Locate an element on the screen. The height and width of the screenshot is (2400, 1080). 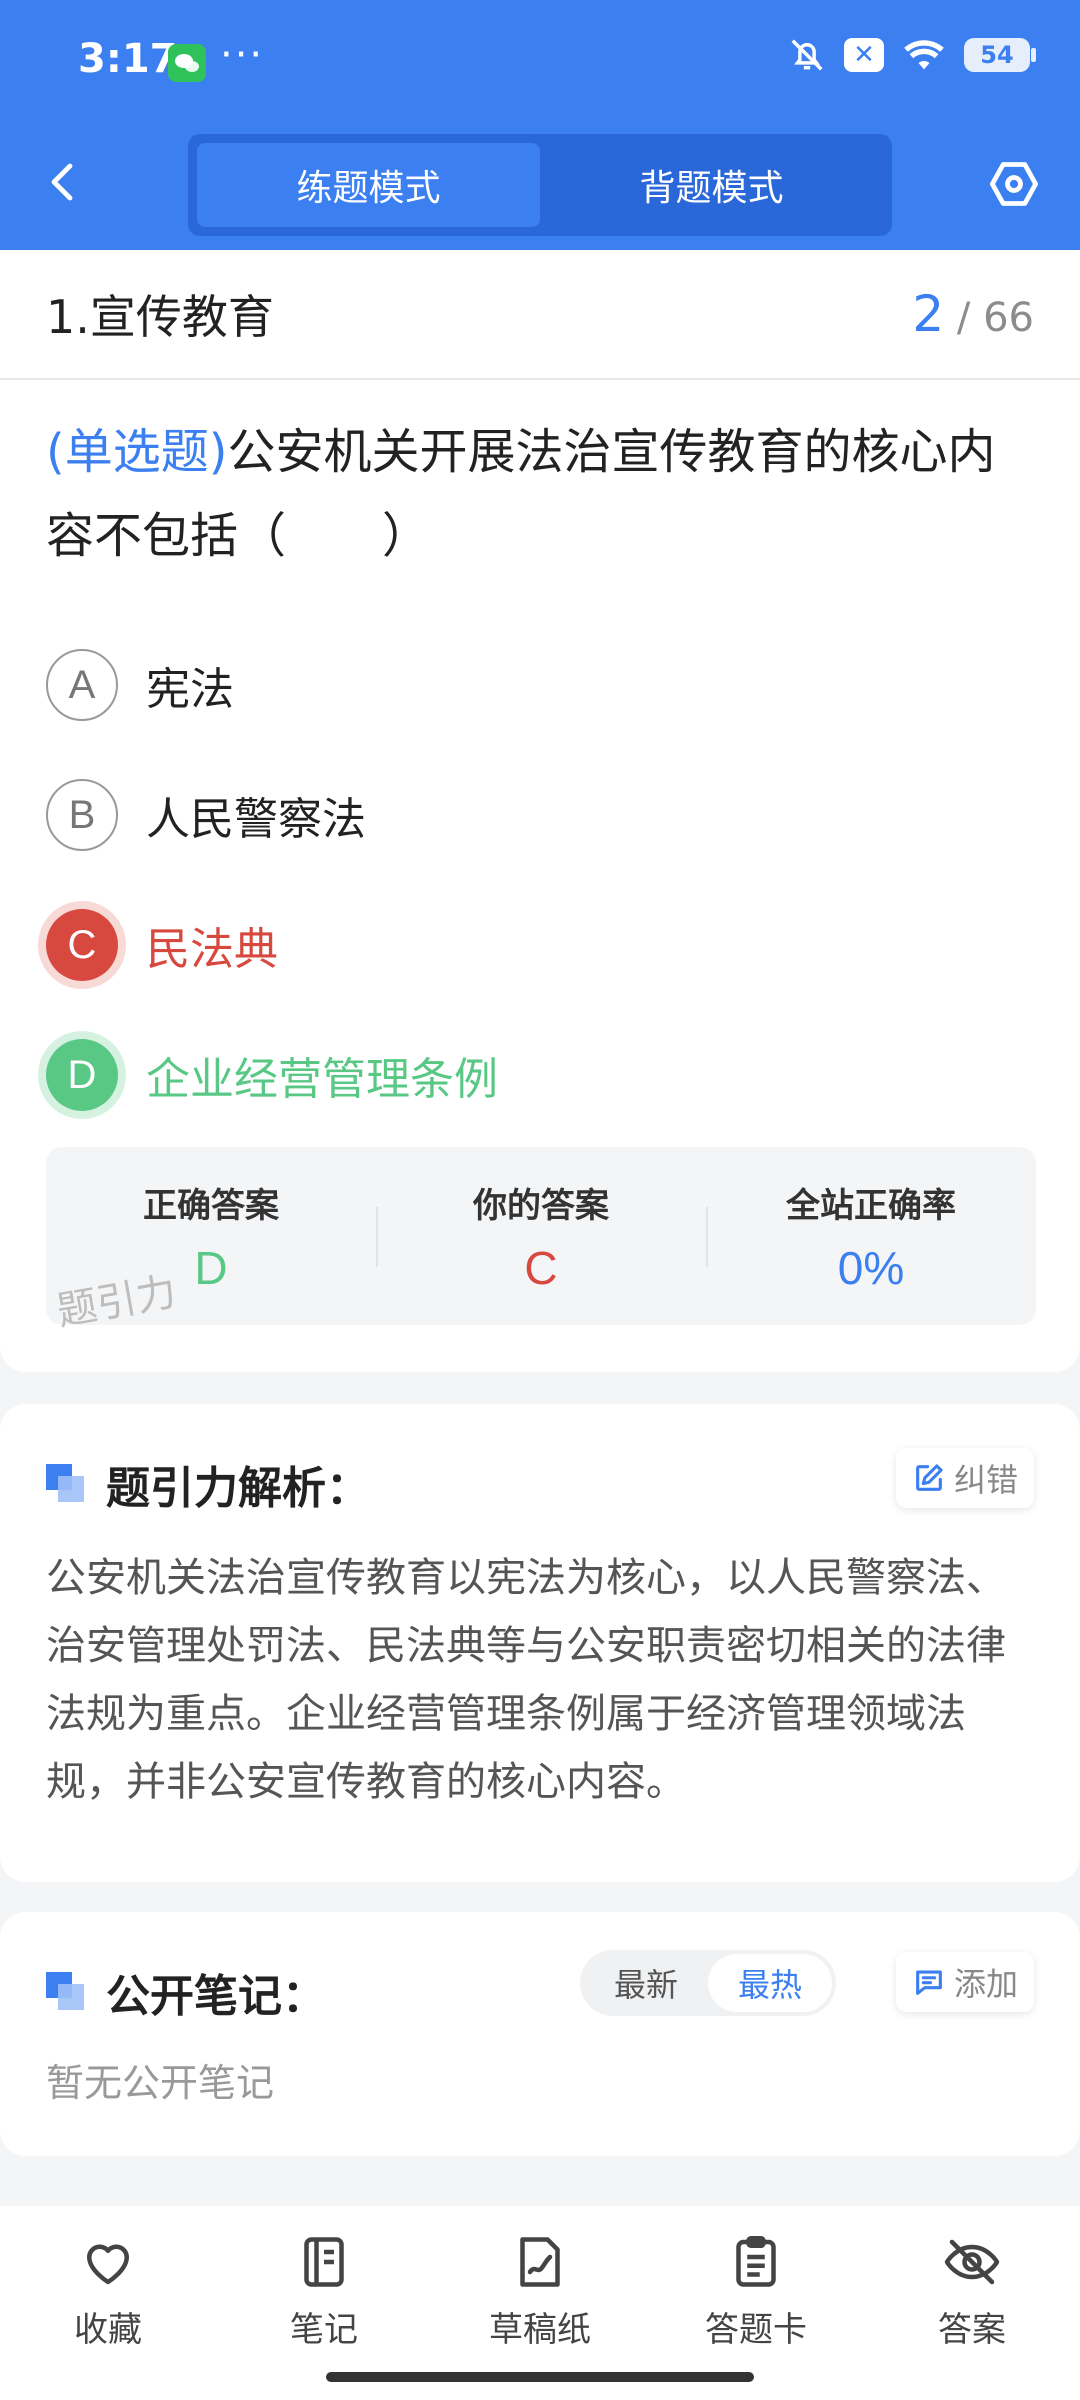
question-counter: 2 / 66 is located at coordinates (973, 314).